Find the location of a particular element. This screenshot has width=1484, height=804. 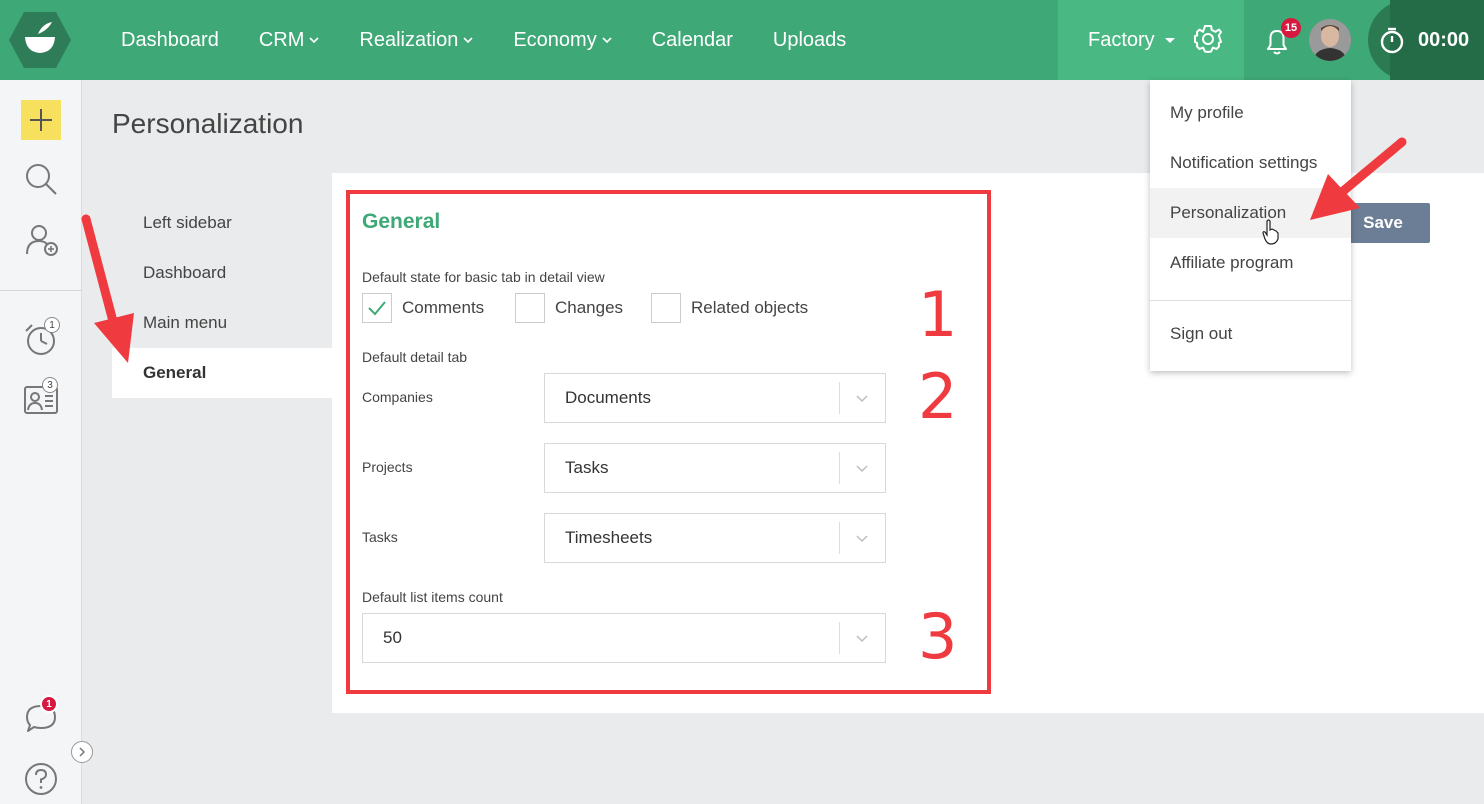

user-photo is located at coordinates (1330, 40).